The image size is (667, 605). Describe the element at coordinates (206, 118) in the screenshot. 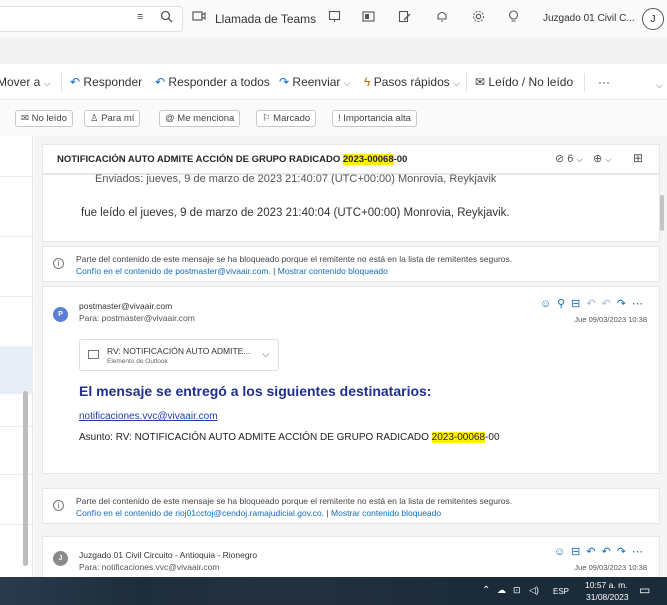

I see `filter-label: Me menciona` at that location.